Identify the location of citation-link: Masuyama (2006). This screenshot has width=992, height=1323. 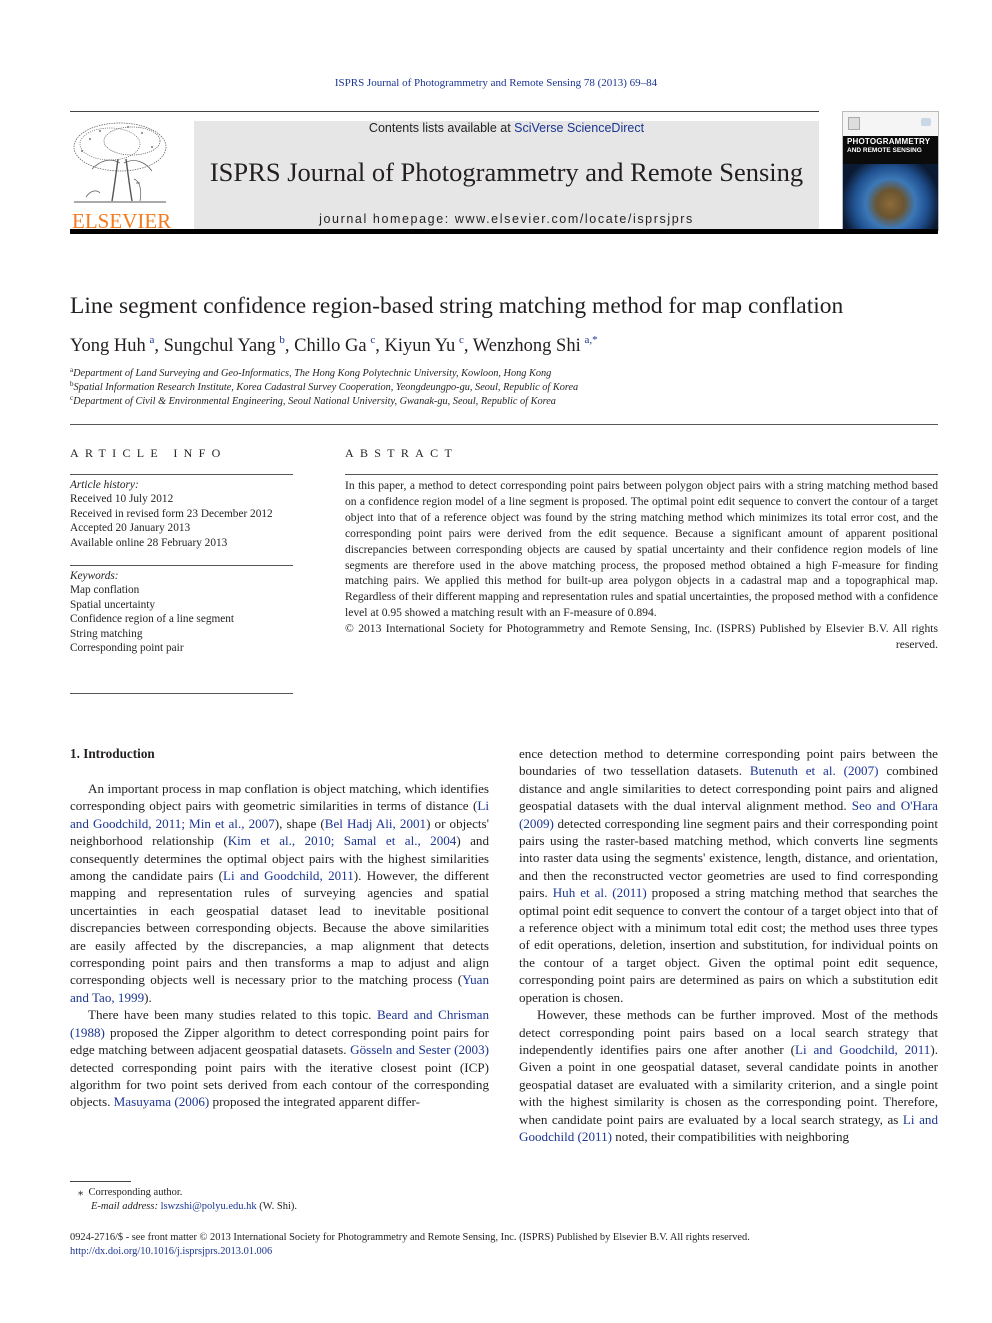
(162, 1101).